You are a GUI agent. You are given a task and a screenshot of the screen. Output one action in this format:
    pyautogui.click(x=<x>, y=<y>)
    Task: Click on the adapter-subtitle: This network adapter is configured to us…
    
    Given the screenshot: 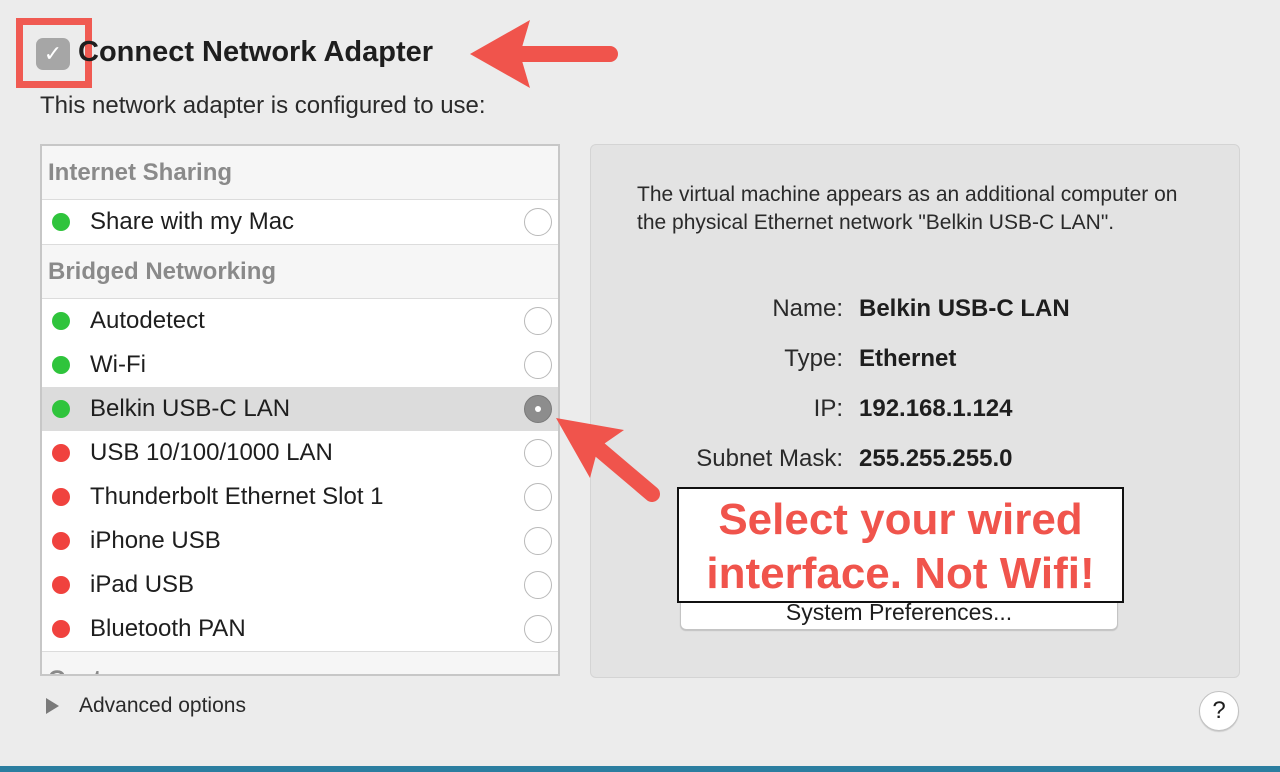 What is the action you would take?
    pyautogui.click(x=263, y=105)
    